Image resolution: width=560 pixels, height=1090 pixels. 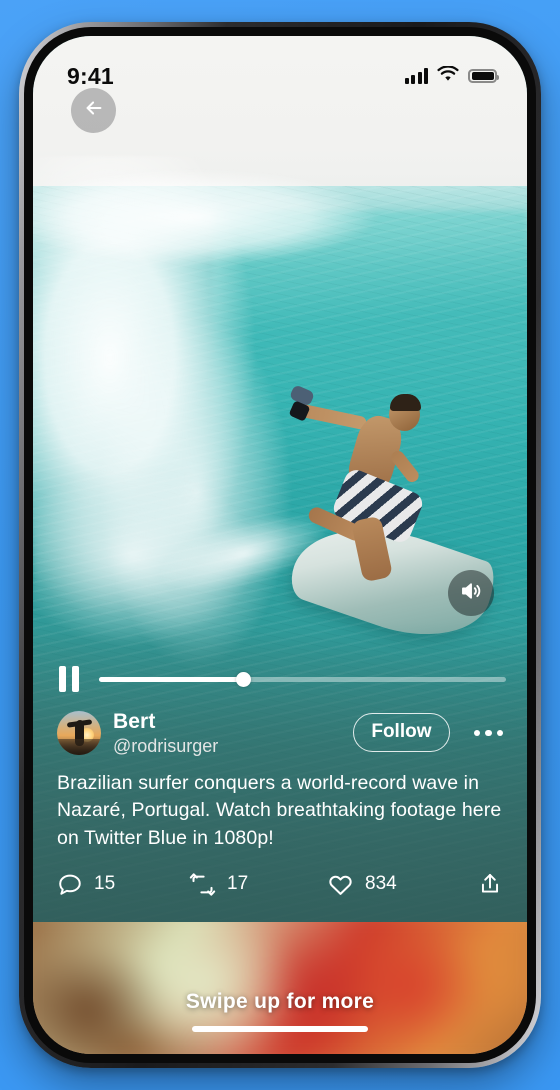 I want to click on pause-icon, so click(x=62, y=679).